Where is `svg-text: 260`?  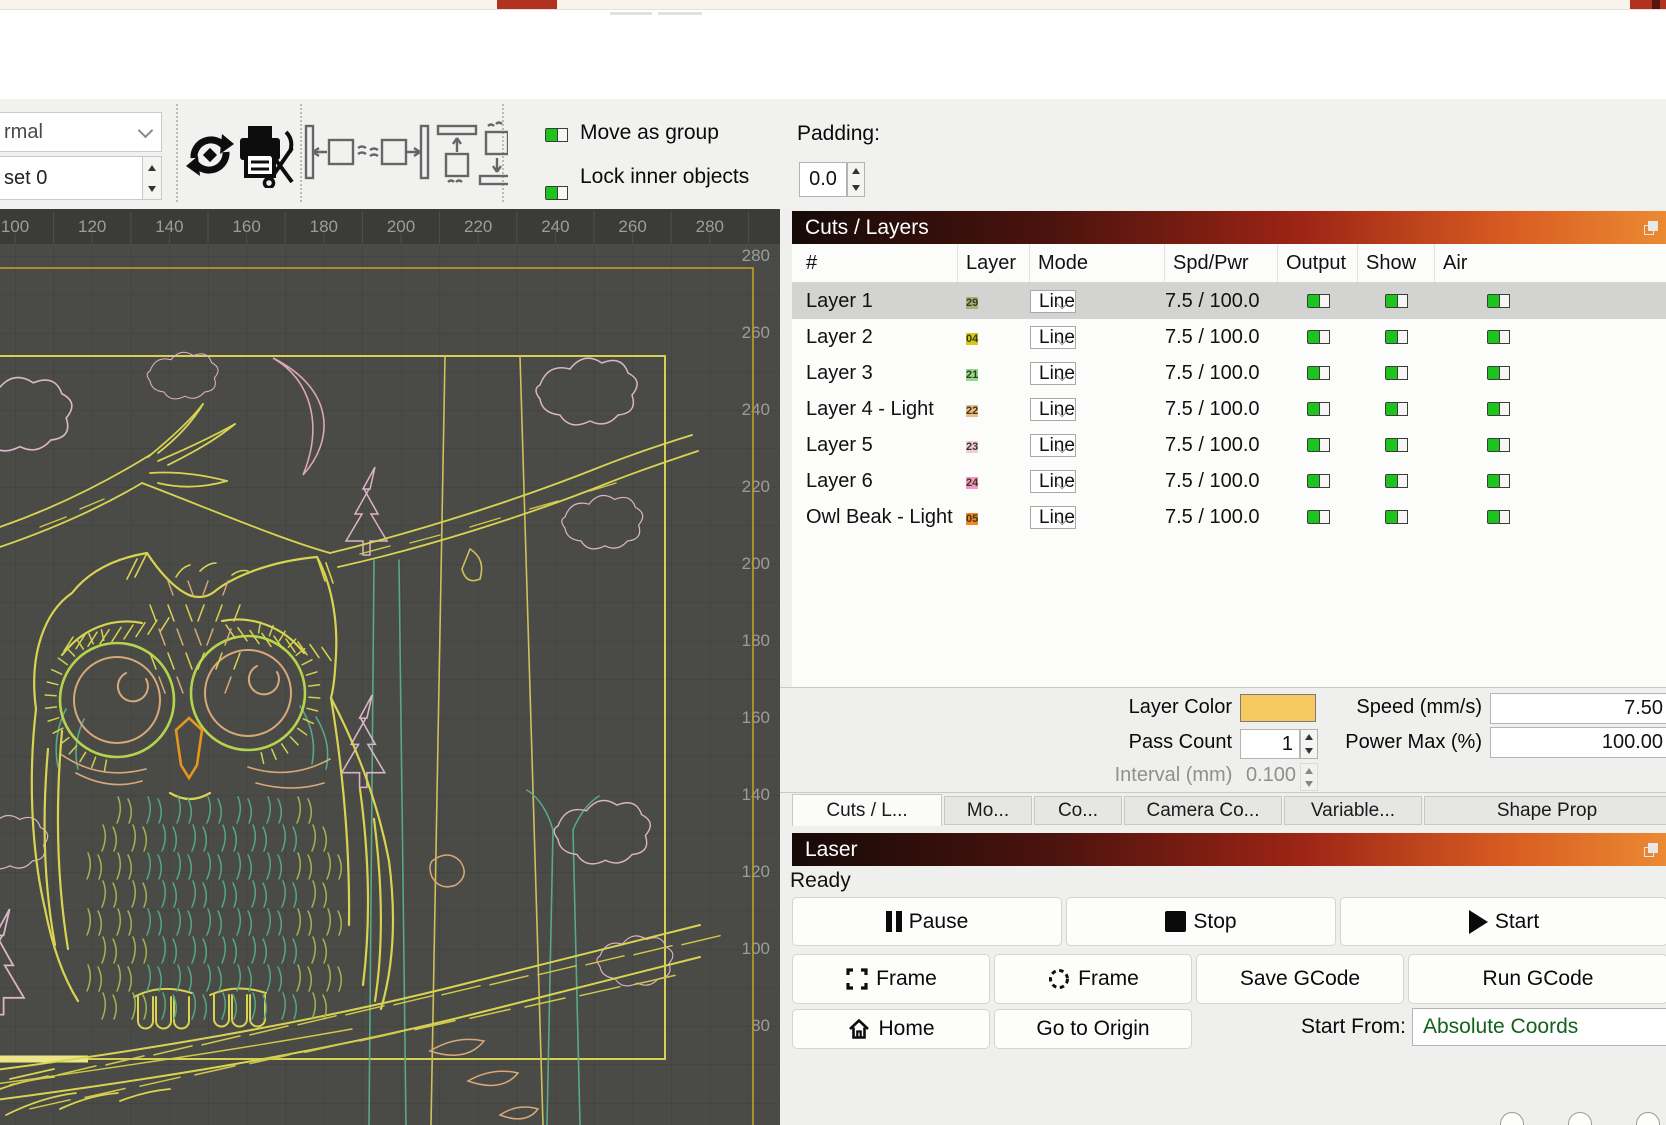
svg-text: 260 is located at coordinates (632, 226).